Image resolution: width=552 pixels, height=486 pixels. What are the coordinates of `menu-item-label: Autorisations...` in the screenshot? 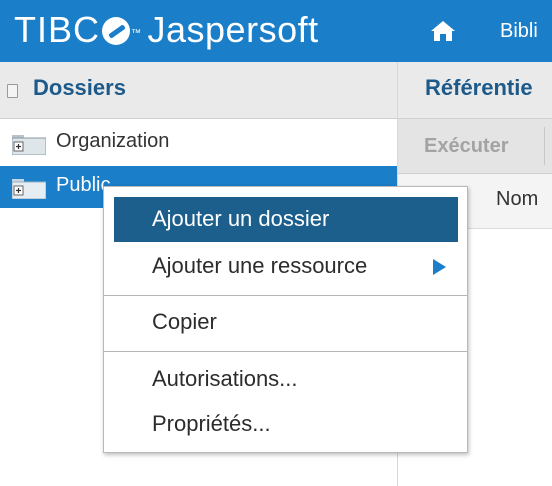 It's located at (225, 378).